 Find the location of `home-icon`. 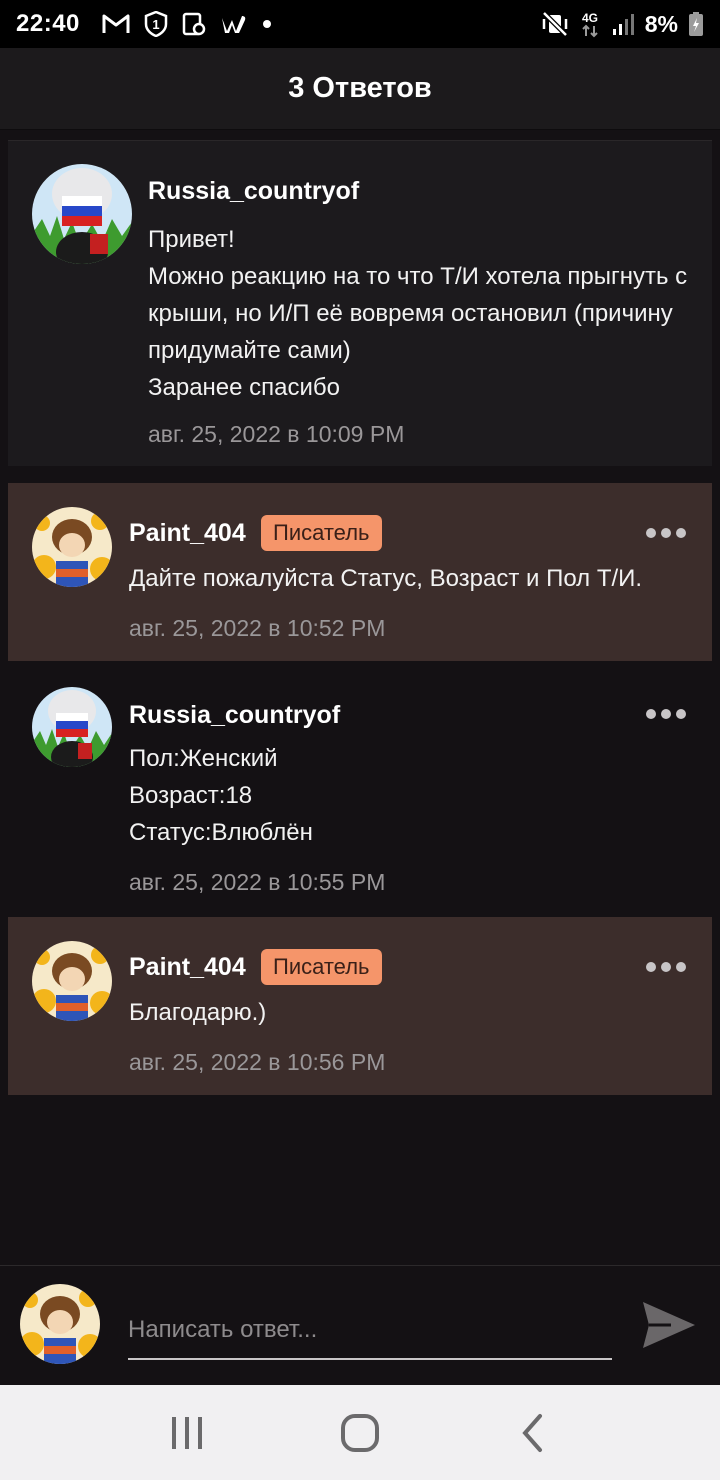

home-icon is located at coordinates (359, 1432).